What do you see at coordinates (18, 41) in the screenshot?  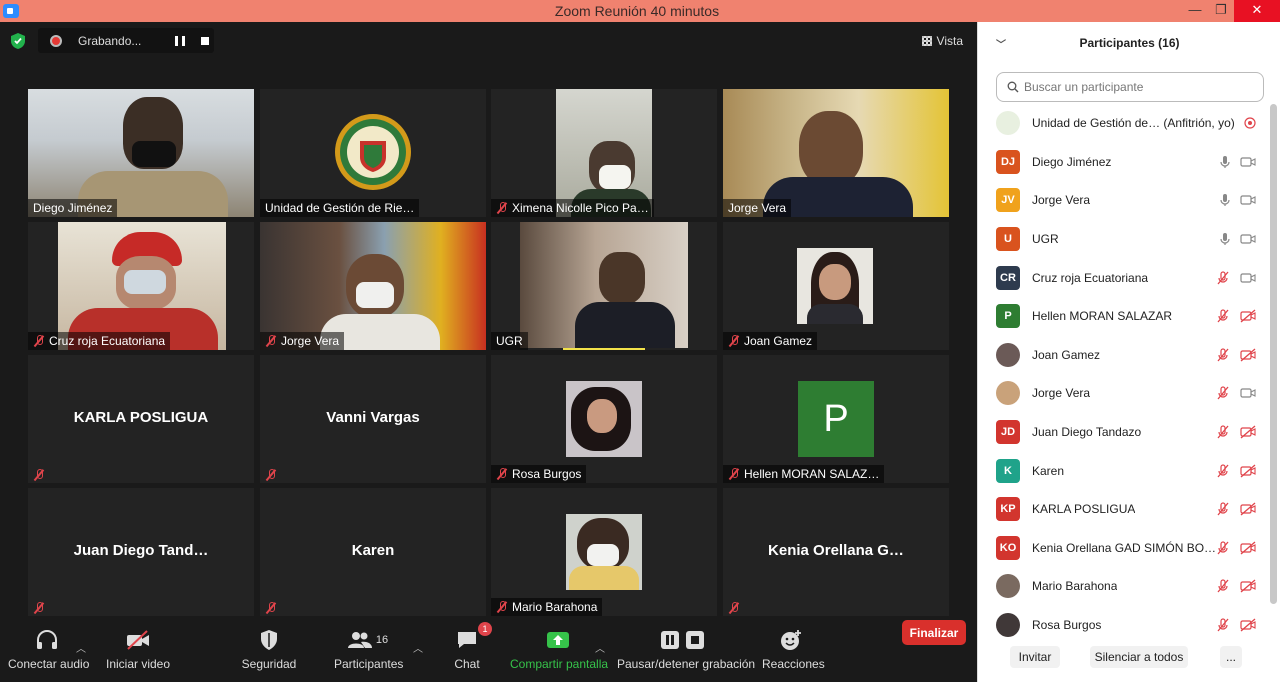 I see `encryption-shield-icon` at bounding box center [18, 41].